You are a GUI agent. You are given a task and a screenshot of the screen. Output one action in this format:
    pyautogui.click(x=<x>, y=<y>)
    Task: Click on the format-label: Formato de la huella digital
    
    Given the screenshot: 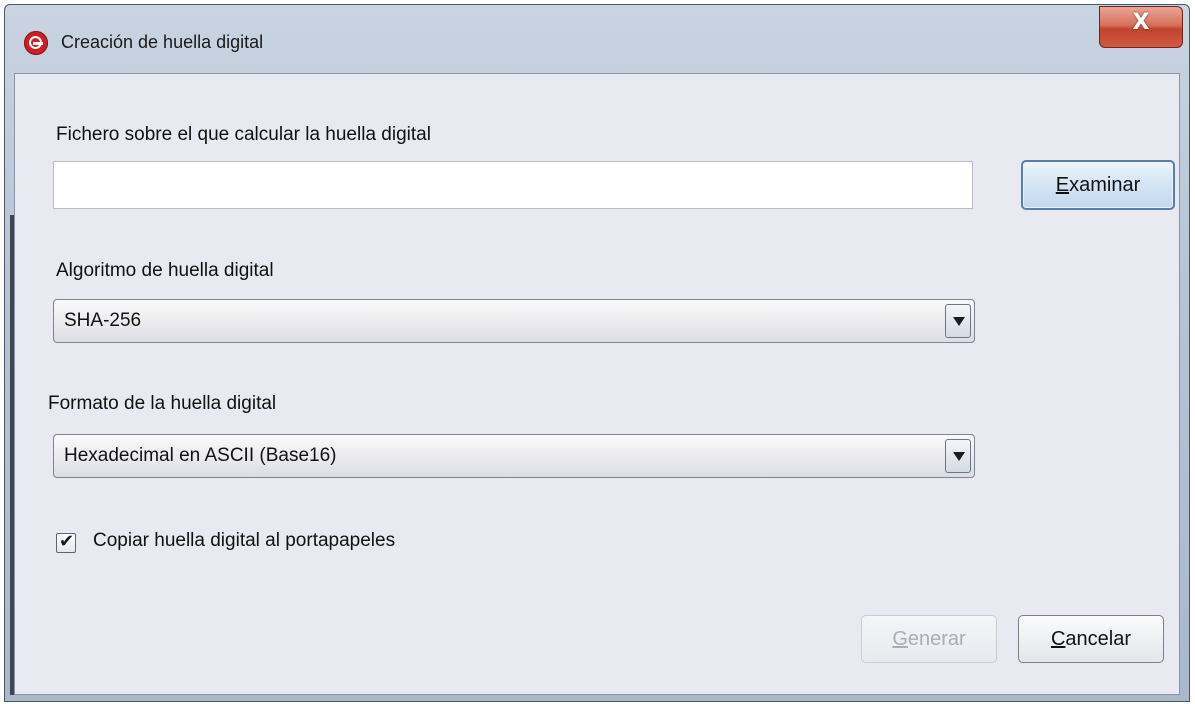 What is the action you would take?
    pyautogui.click(x=162, y=403)
    